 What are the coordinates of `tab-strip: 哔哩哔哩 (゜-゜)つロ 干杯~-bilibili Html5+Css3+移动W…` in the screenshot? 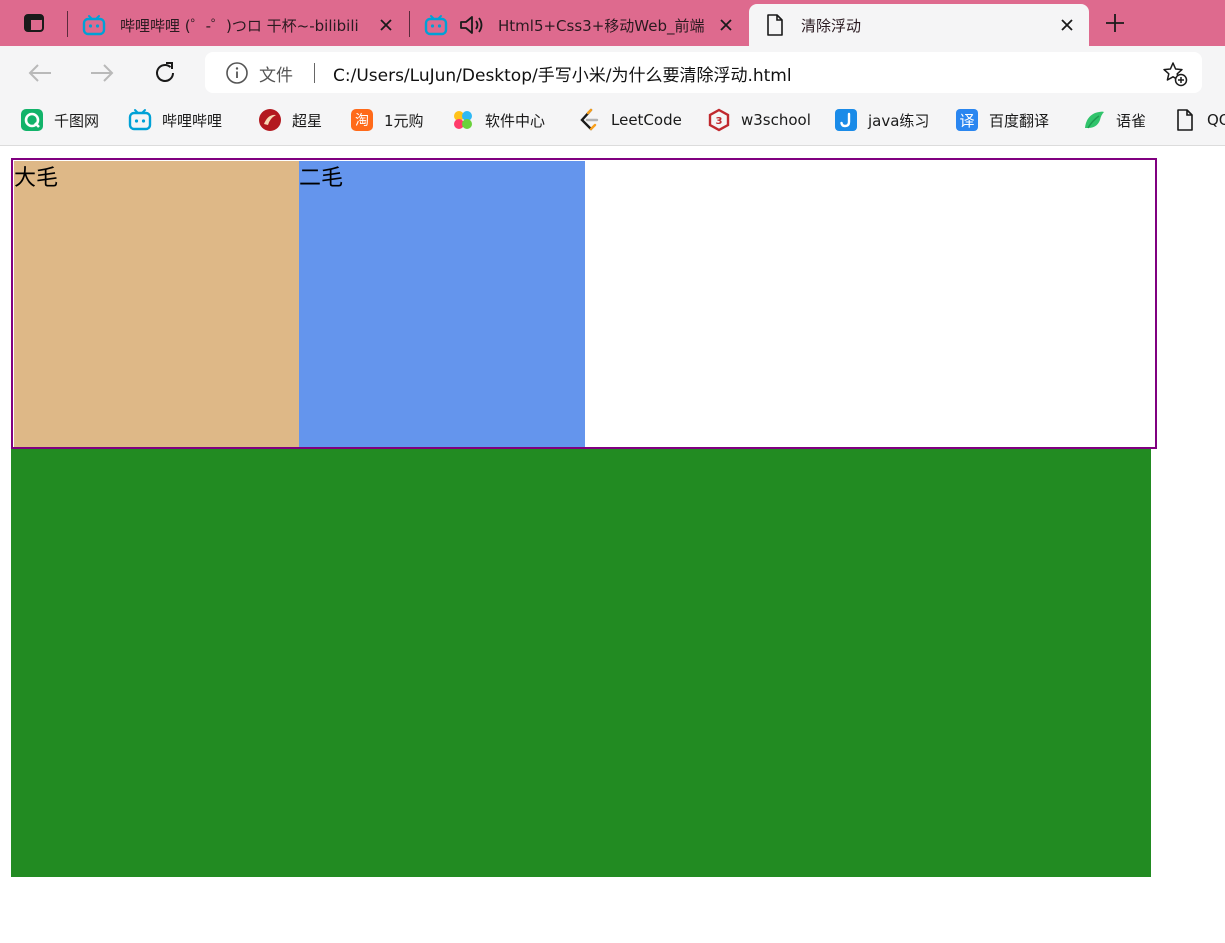 It's located at (612, 23).